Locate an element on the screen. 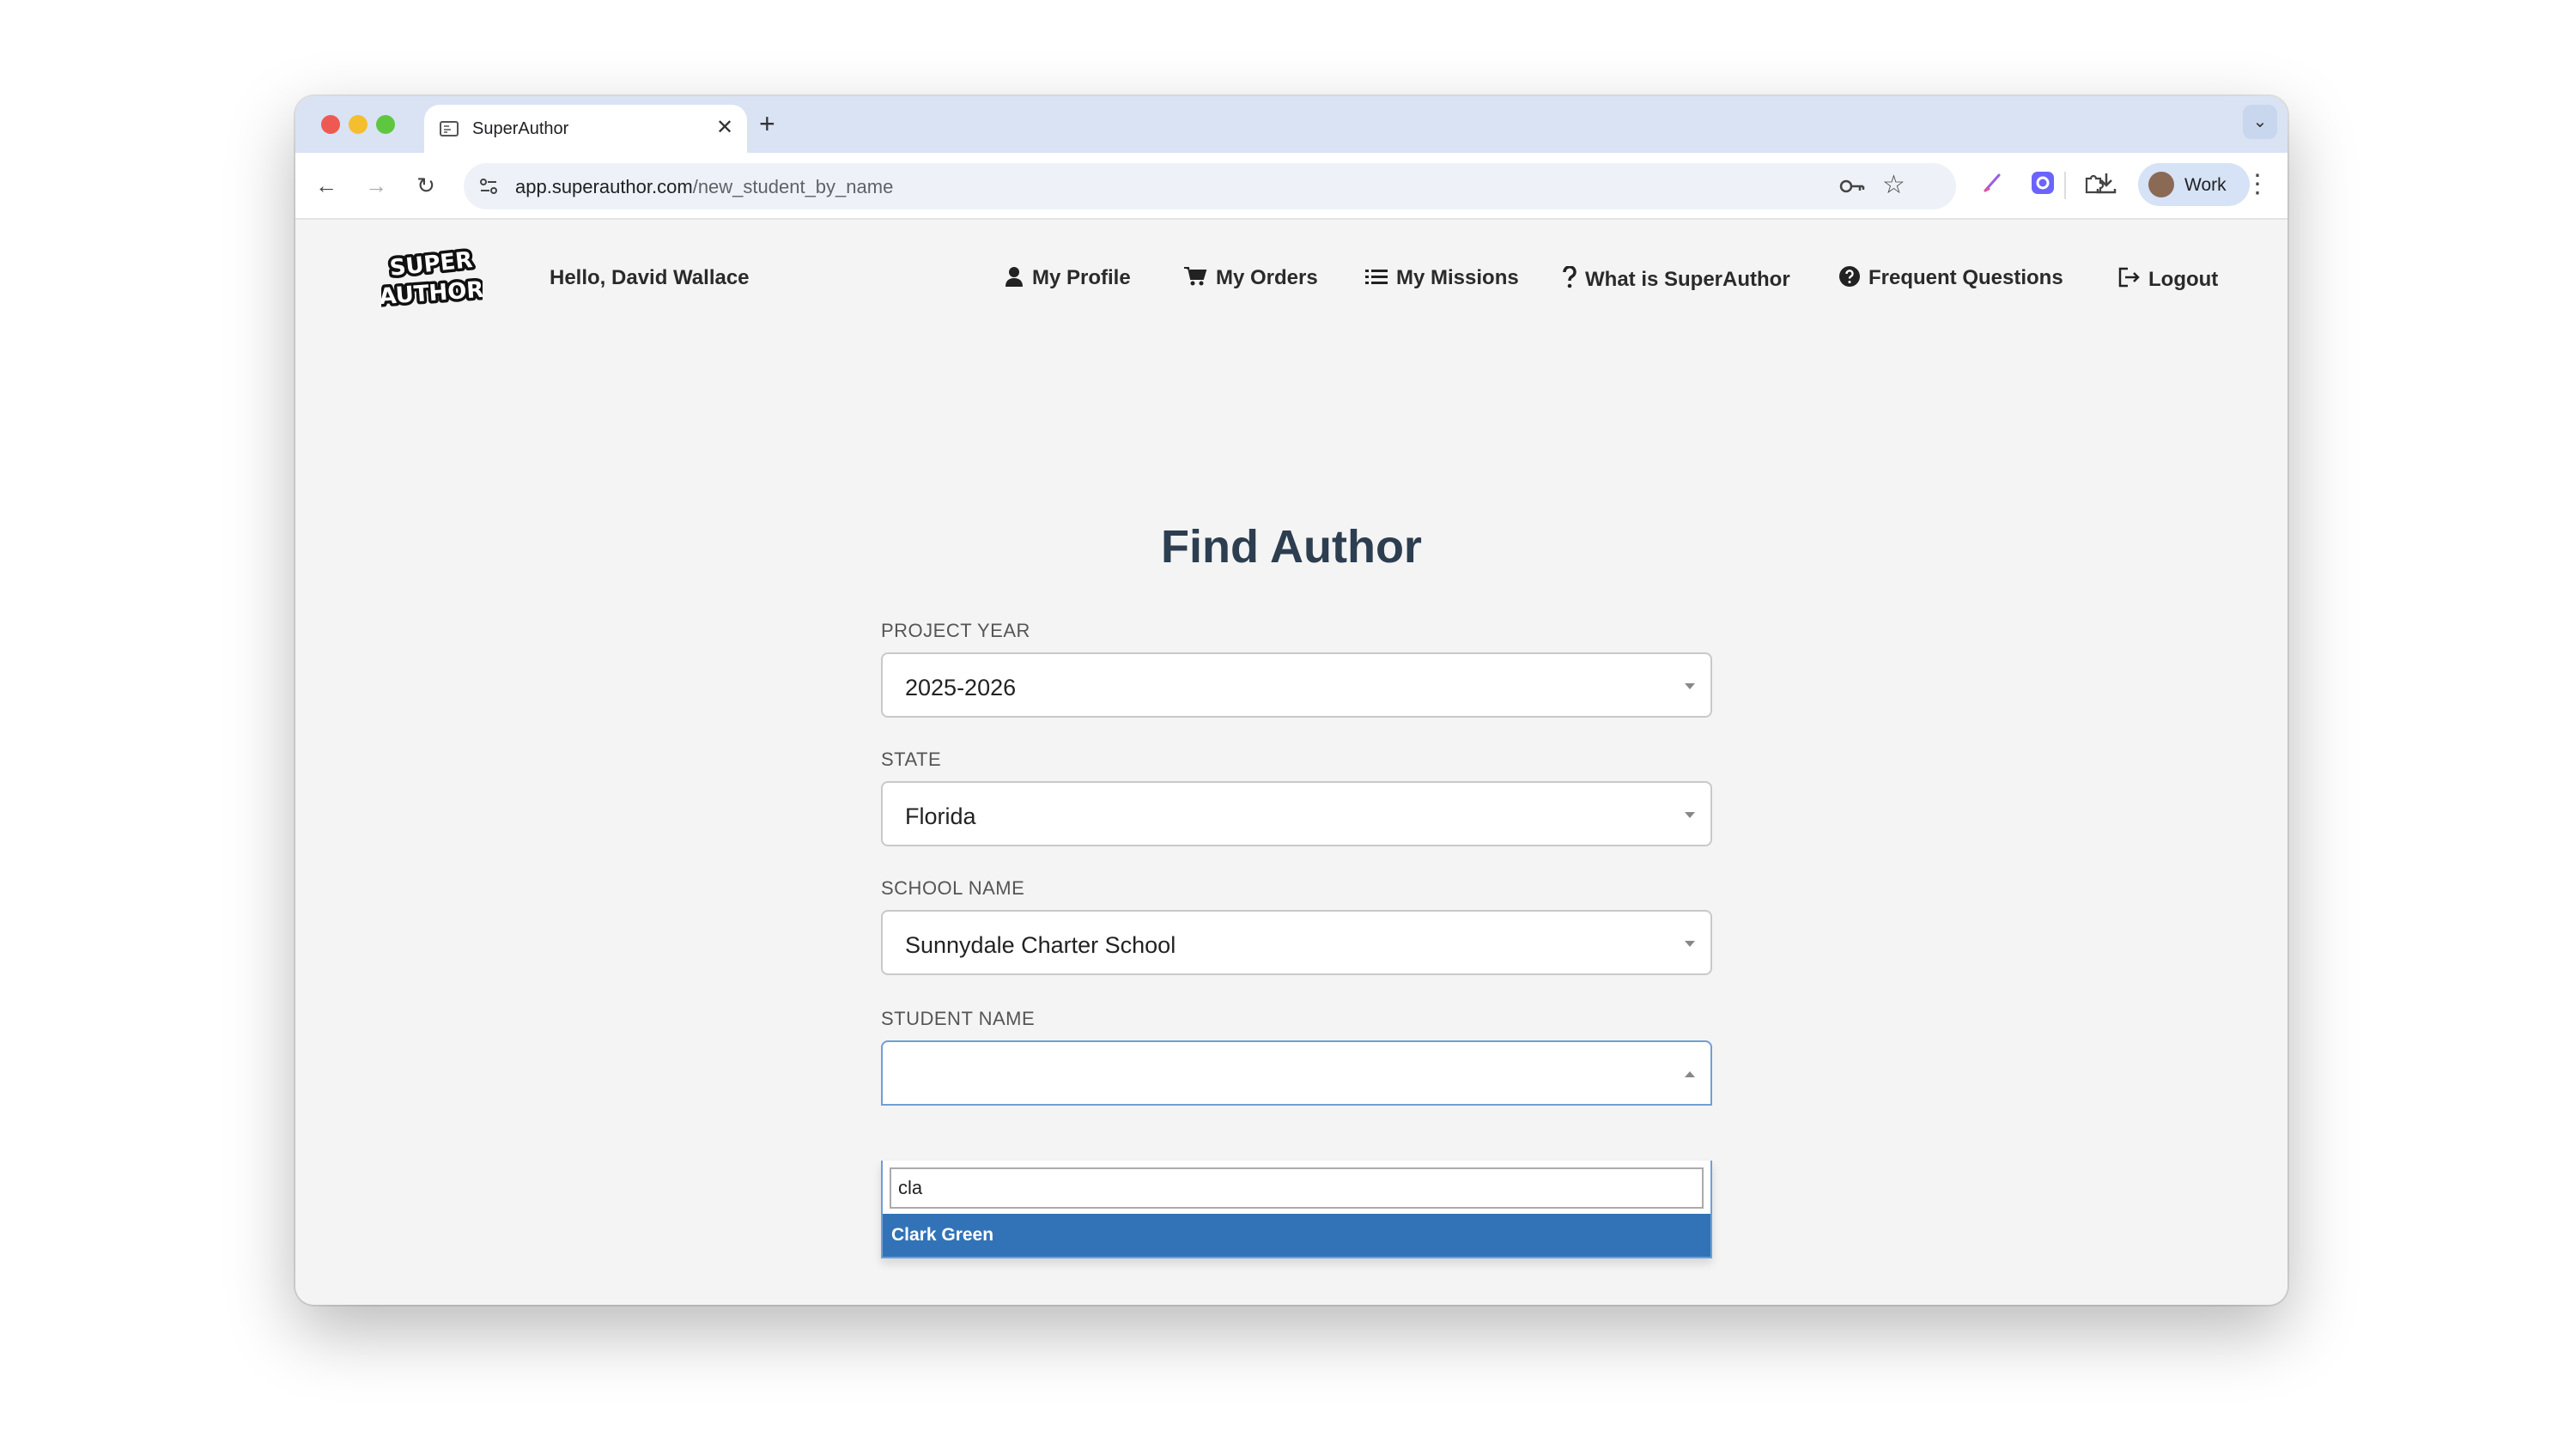 This screenshot has width=2576, height=1449. pen-extension-icon is located at coordinates (1993, 183).